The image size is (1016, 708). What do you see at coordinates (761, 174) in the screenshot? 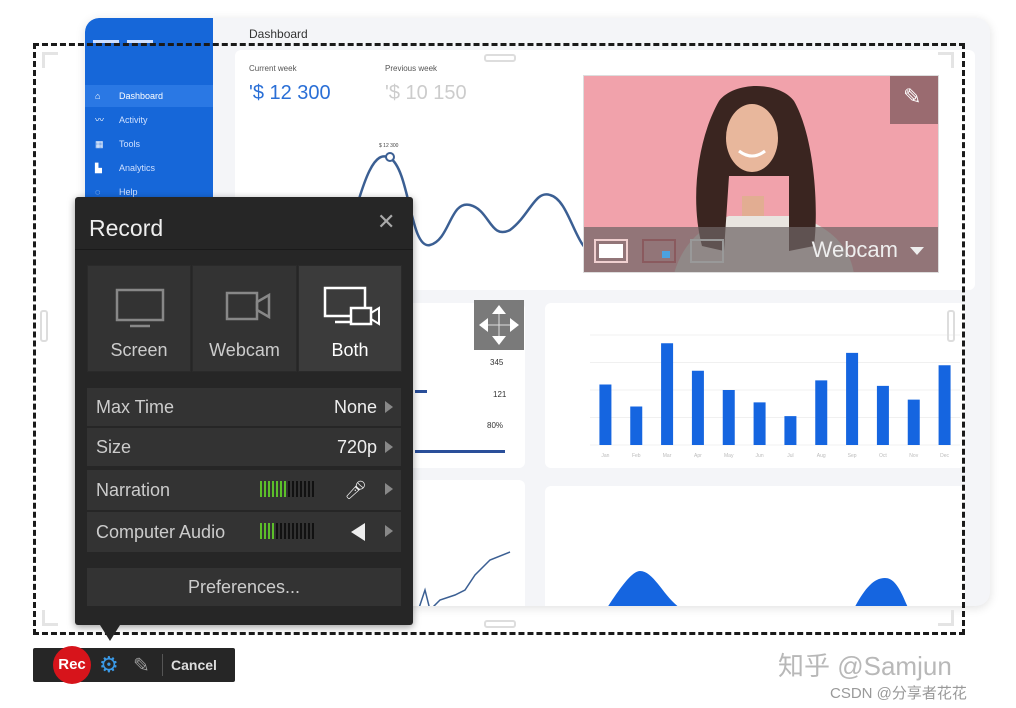
I see `webcam-preview: ✎ Webcam` at bounding box center [761, 174].